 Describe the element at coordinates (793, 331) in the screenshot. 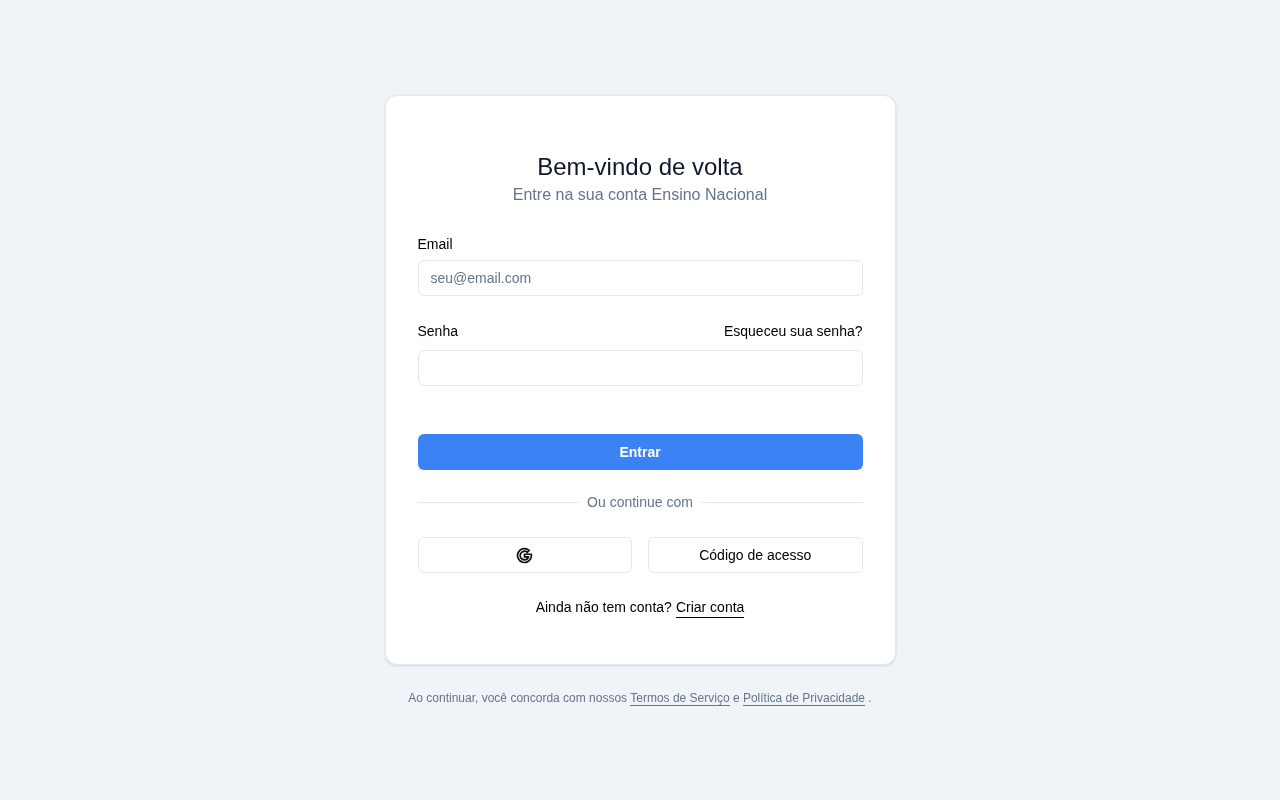

I see `forgot-password-link: Esqueceu sua senha?` at that location.